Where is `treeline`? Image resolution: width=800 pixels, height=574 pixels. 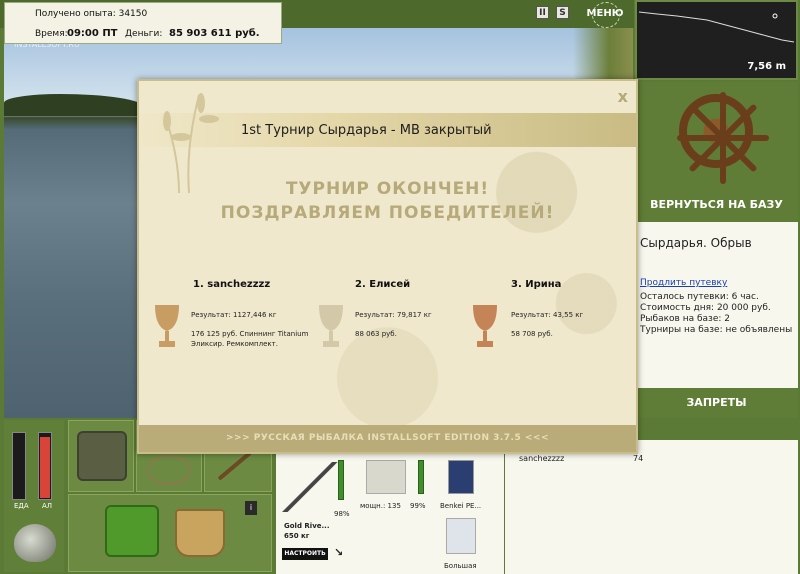
treeline is located at coordinates (74, 105).